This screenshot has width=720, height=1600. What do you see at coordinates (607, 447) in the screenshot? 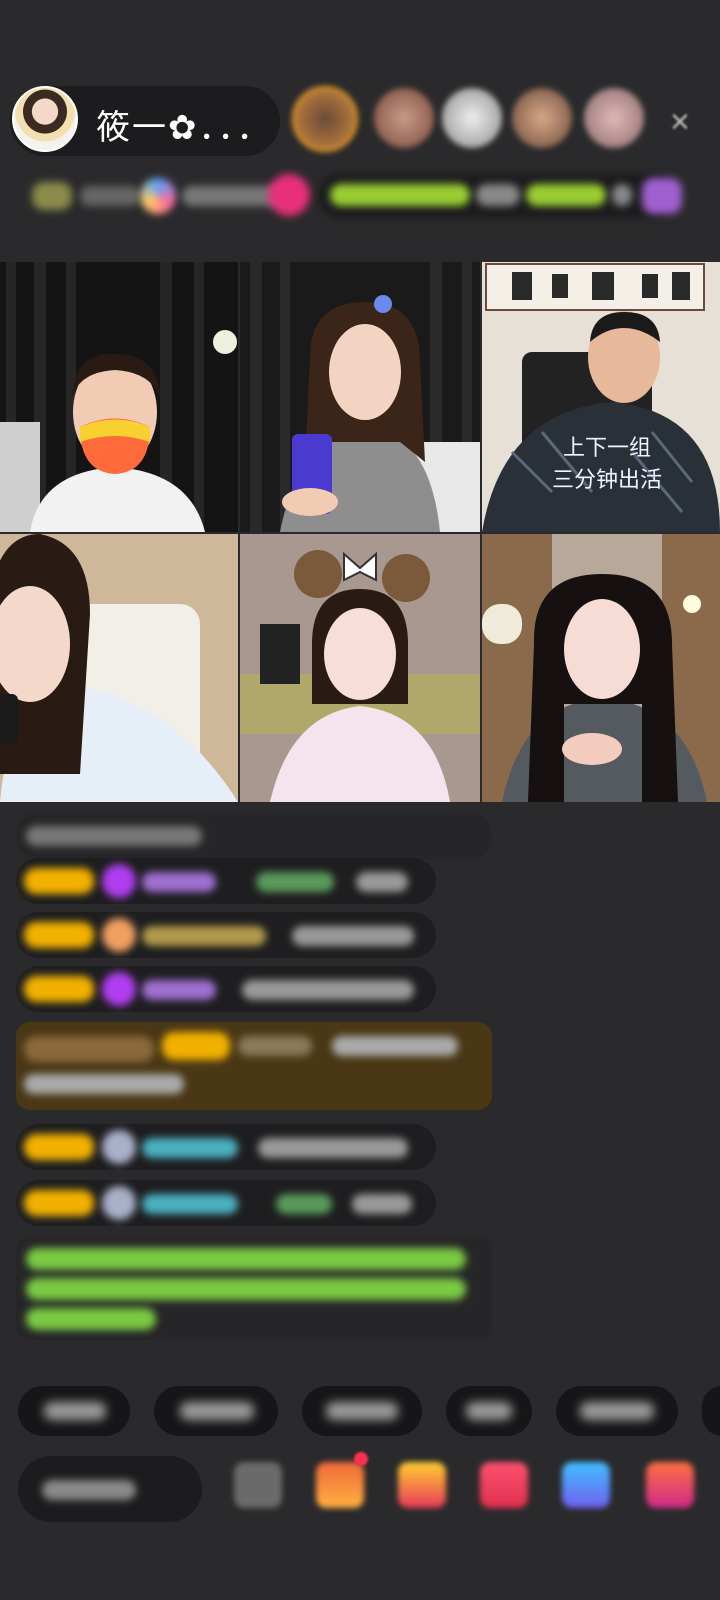
I see `video-caption-line-1: 上下一组` at bounding box center [607, 447].